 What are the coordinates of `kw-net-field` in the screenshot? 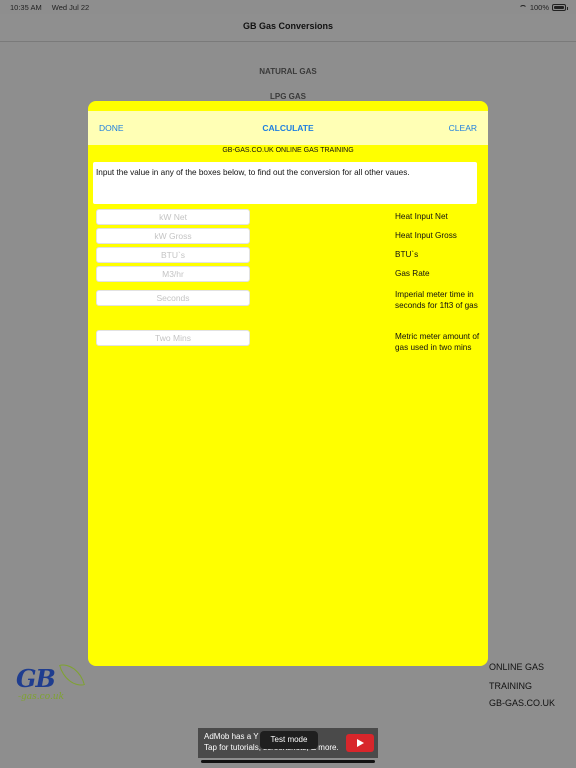 It's located at (173, 217).